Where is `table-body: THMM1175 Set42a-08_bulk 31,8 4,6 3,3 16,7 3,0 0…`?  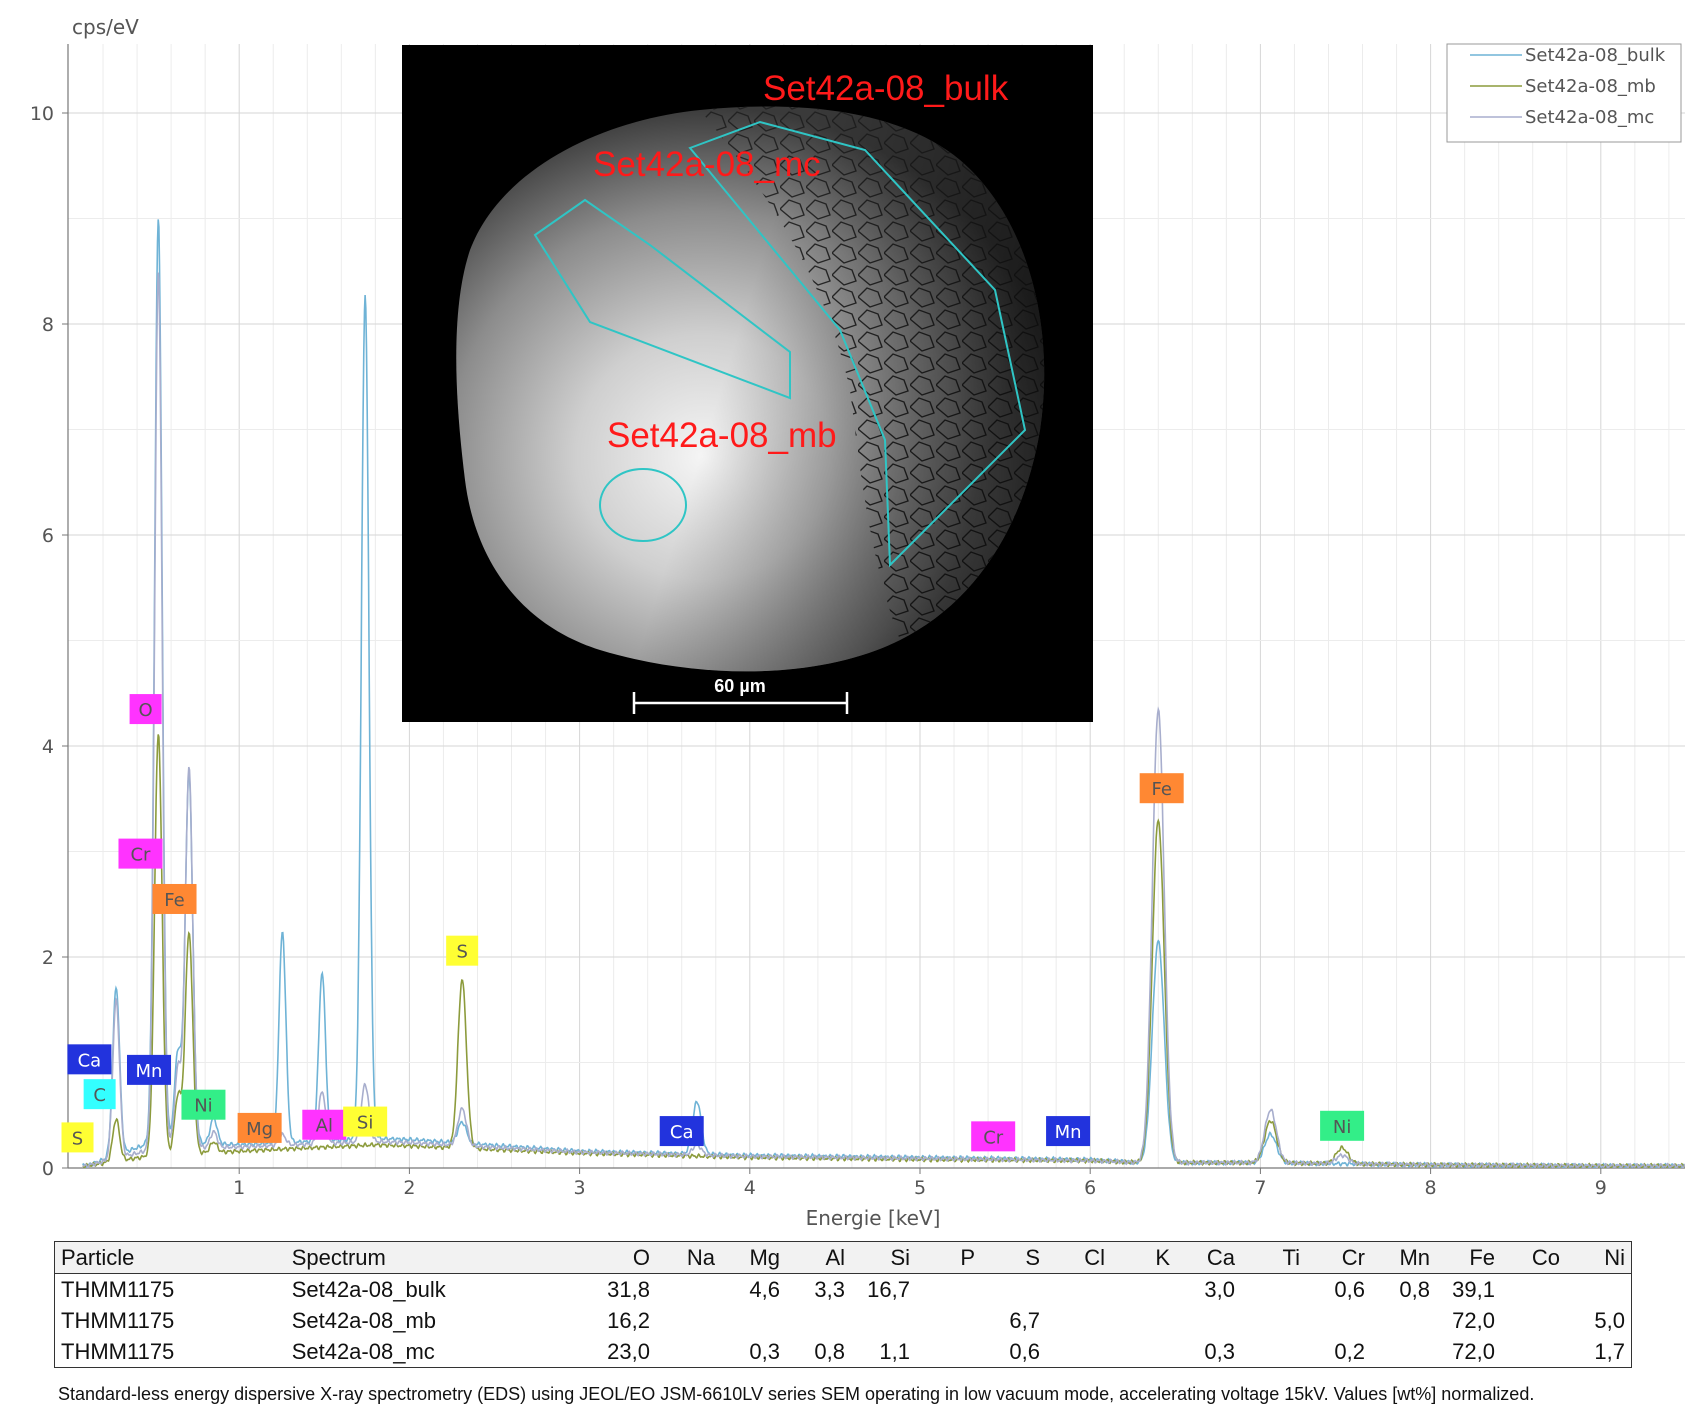
table-body: THMM1175 Set42a-08_bulk 31,8 4,6 3,3 16,7 3,0 0… is located at coordinates (843, 1321).